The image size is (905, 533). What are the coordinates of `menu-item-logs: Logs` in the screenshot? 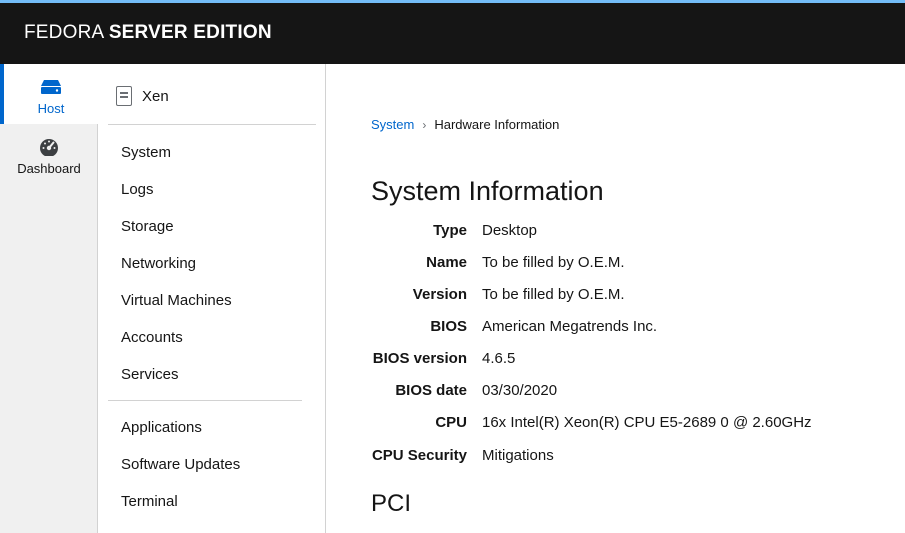 It's located at (137, 189).